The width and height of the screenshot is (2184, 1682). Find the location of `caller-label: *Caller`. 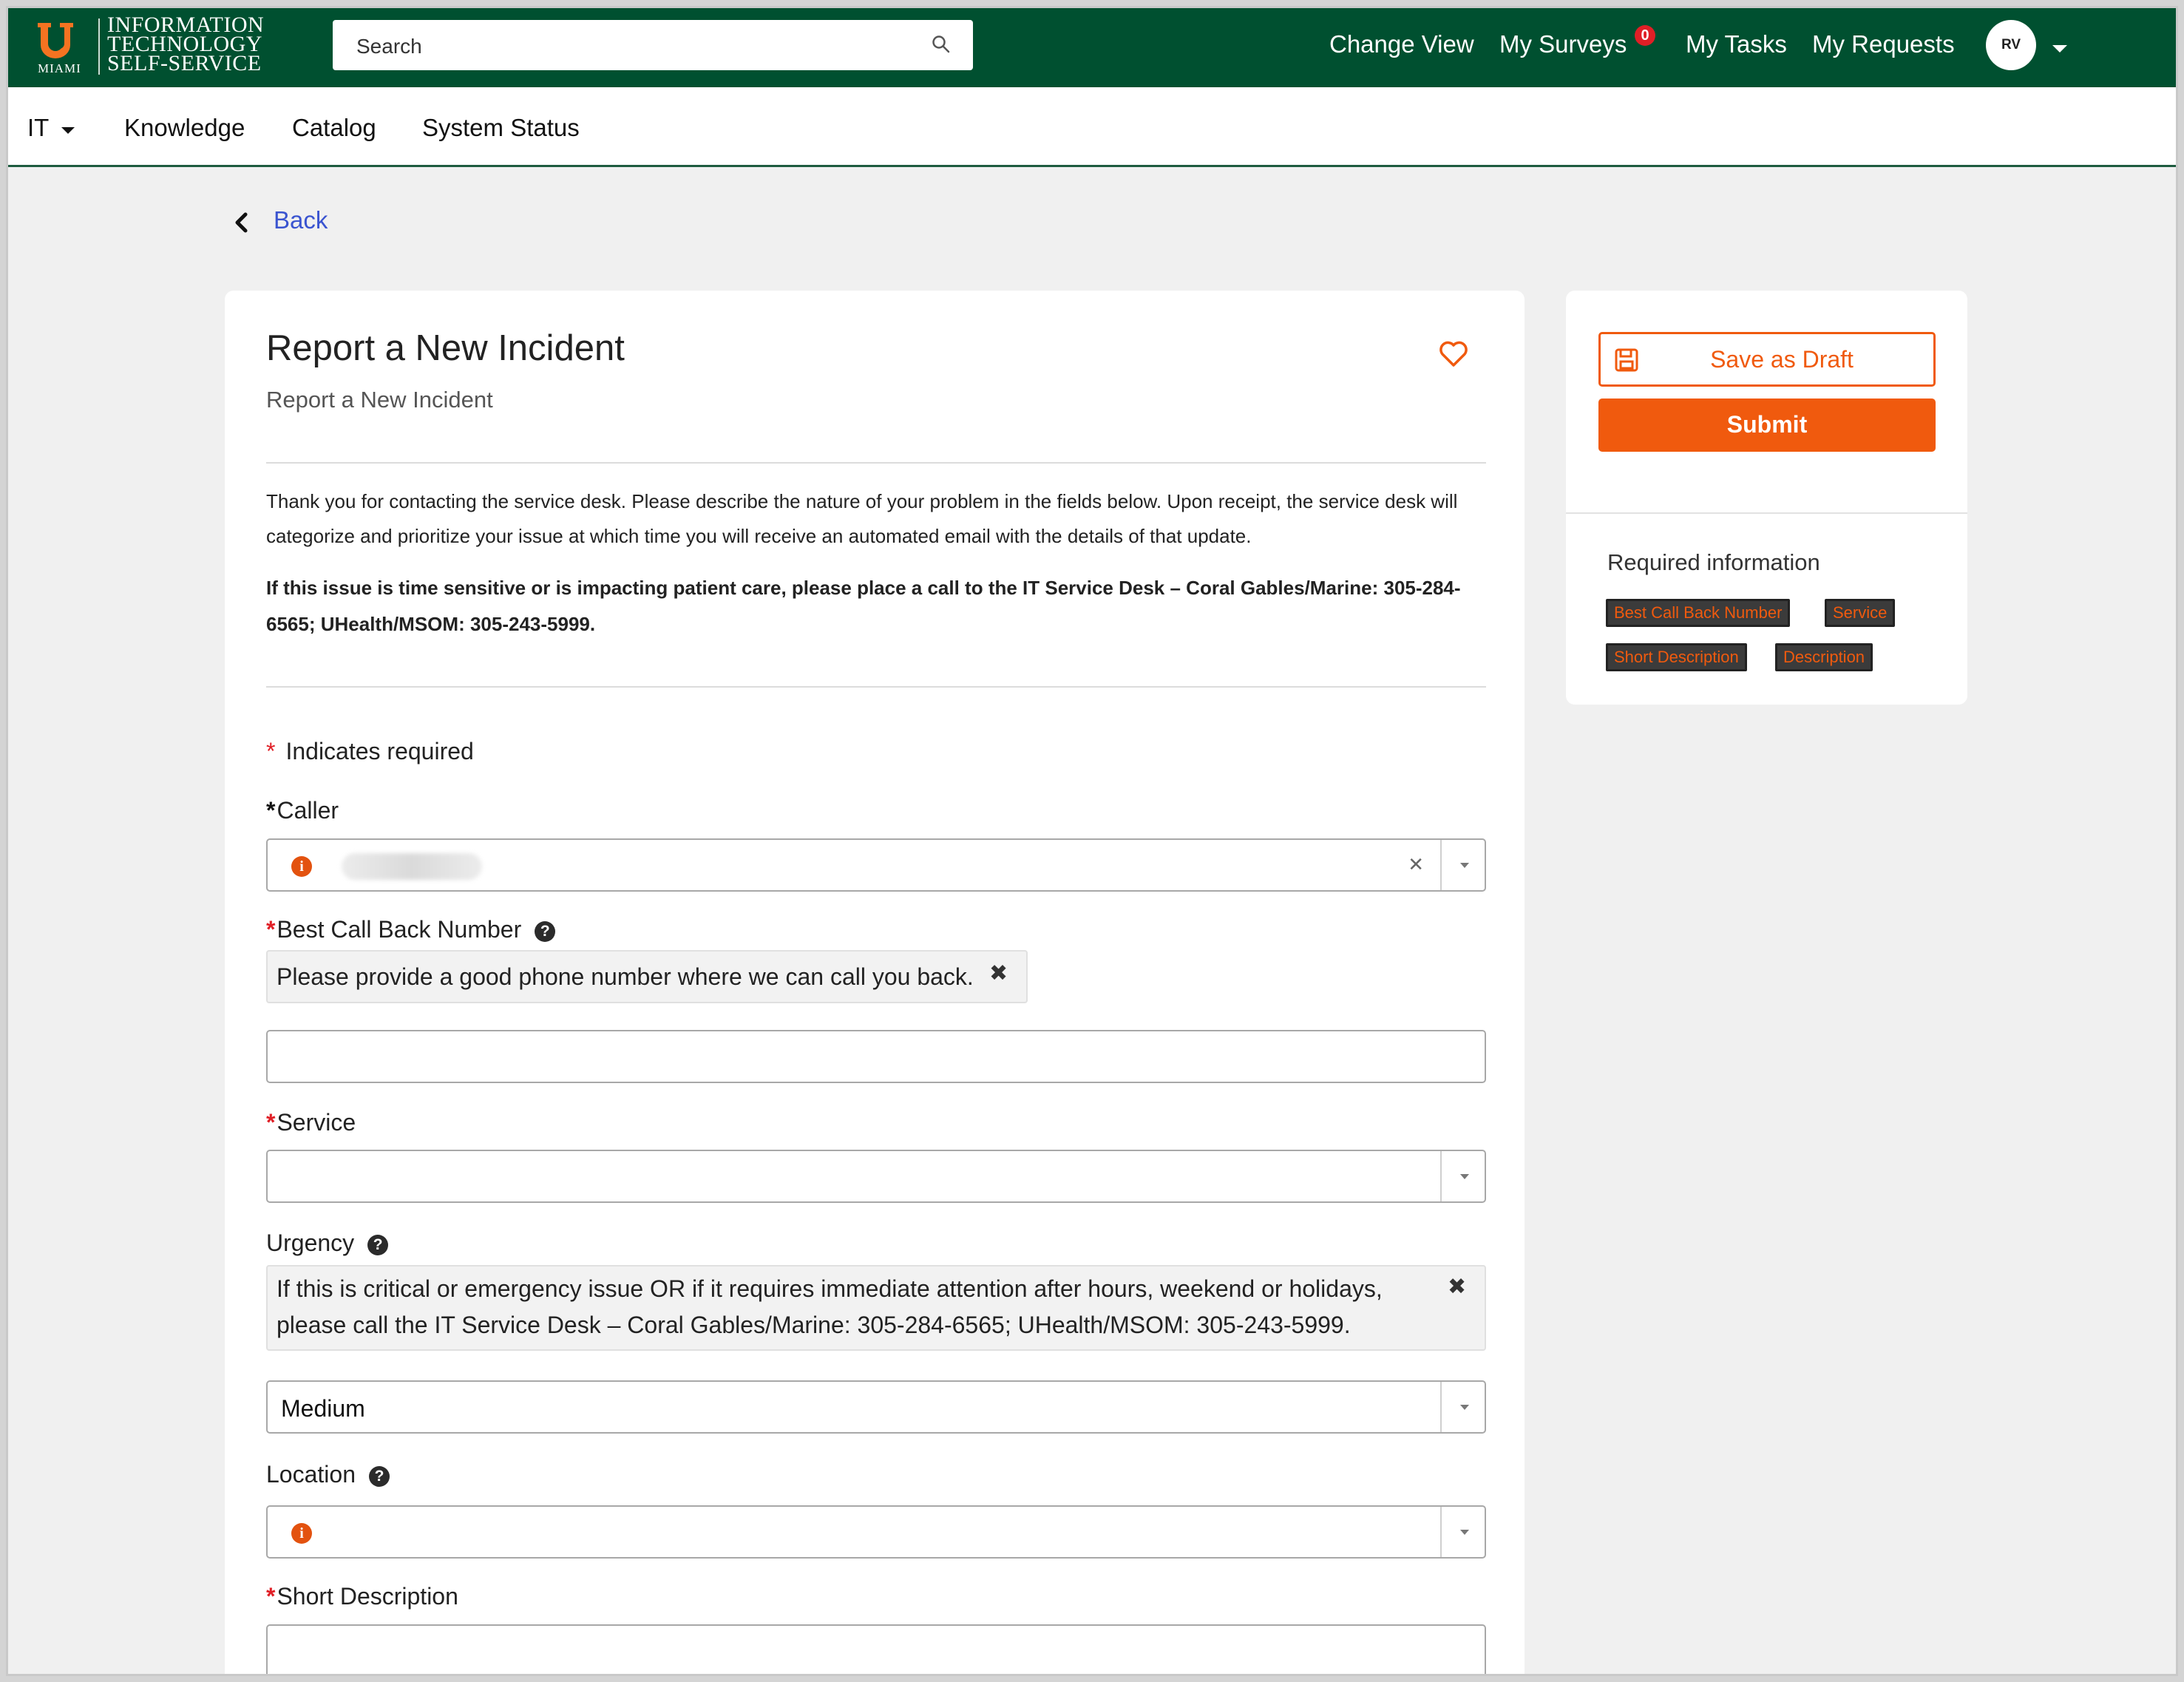

caller-label: *Caller is located at coordinates (302, 810).